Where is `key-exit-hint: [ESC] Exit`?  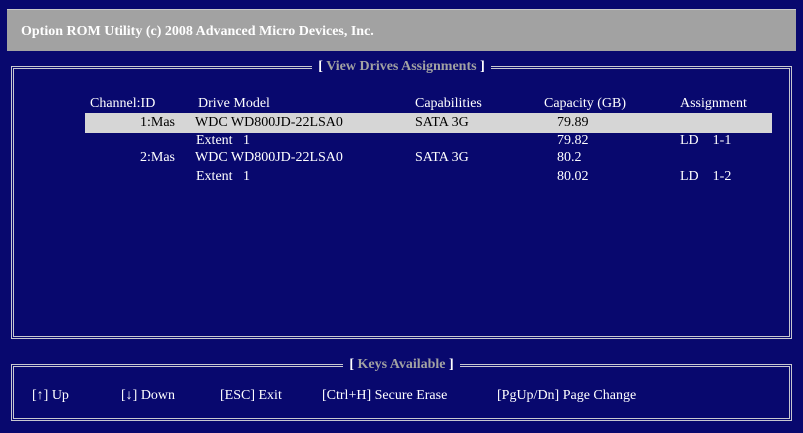 key-exit-hint: [ESC] Exit is located at coordinates (251, 395).